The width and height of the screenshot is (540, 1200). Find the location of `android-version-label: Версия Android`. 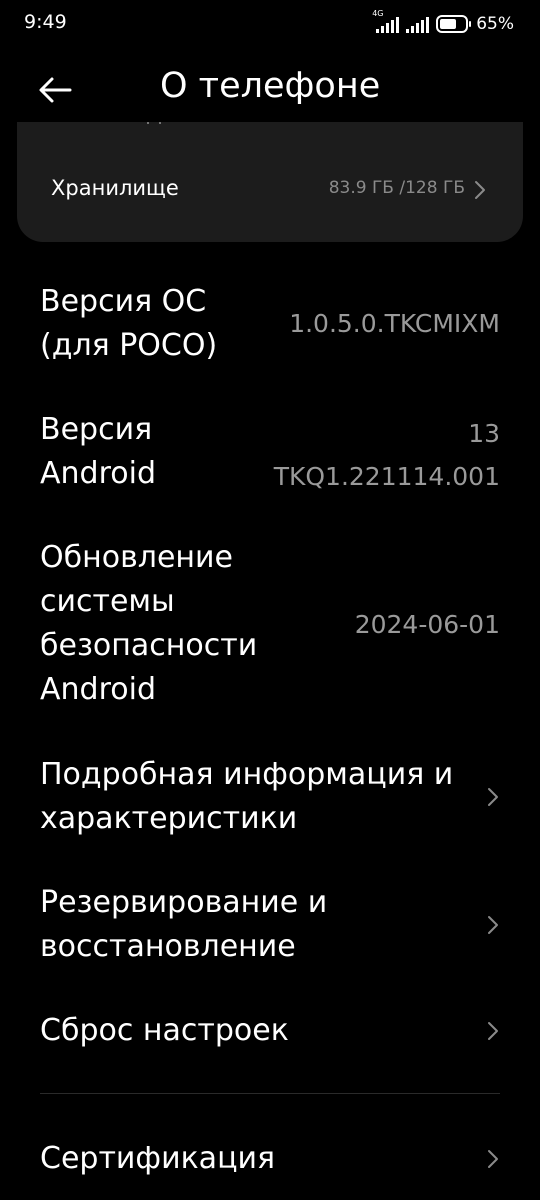

android-version-label: Версия Android is located at coordinates (98, 451).